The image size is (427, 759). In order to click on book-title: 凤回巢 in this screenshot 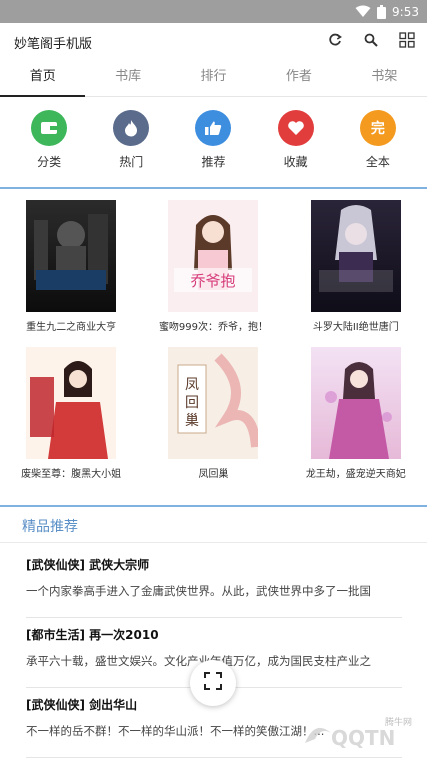, I will do `click(213, 474)`.